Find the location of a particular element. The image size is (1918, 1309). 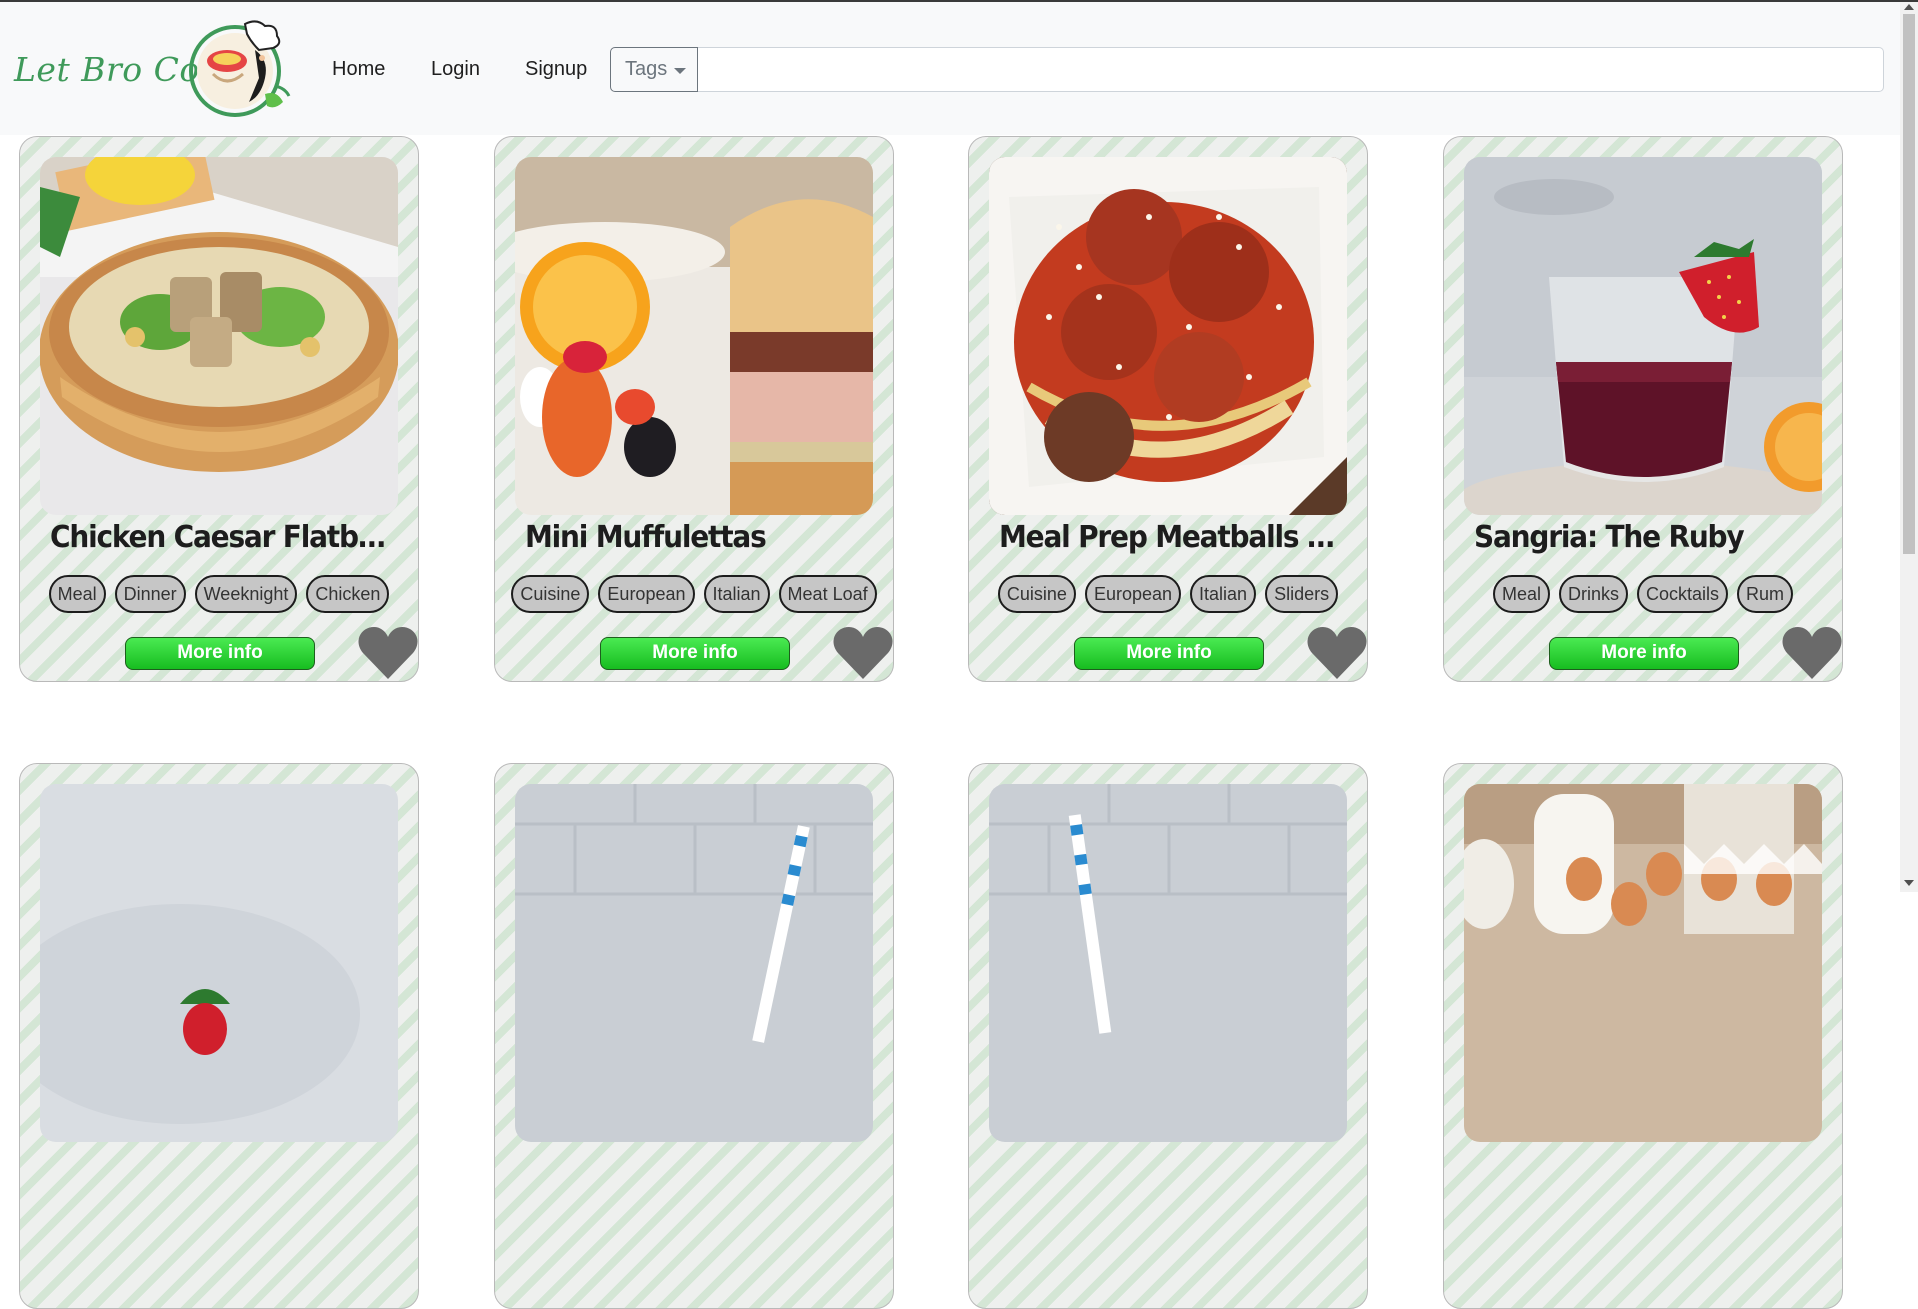

nav-login-link: Login is located at coordinates (455, 69).